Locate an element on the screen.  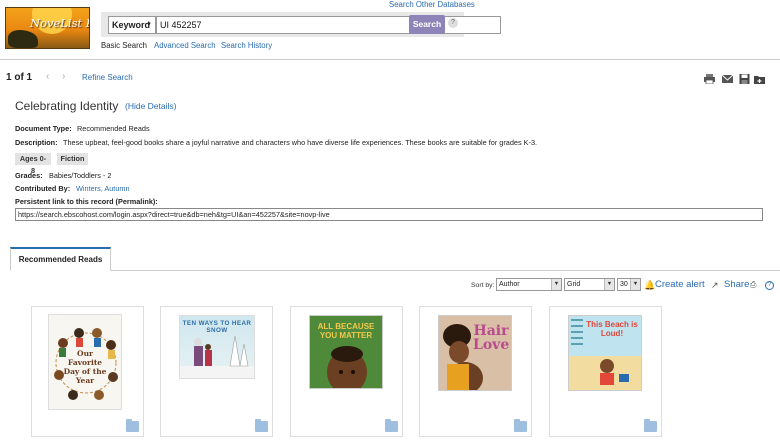
sort-select: Author ▼ is located at coordinates (529, 284).